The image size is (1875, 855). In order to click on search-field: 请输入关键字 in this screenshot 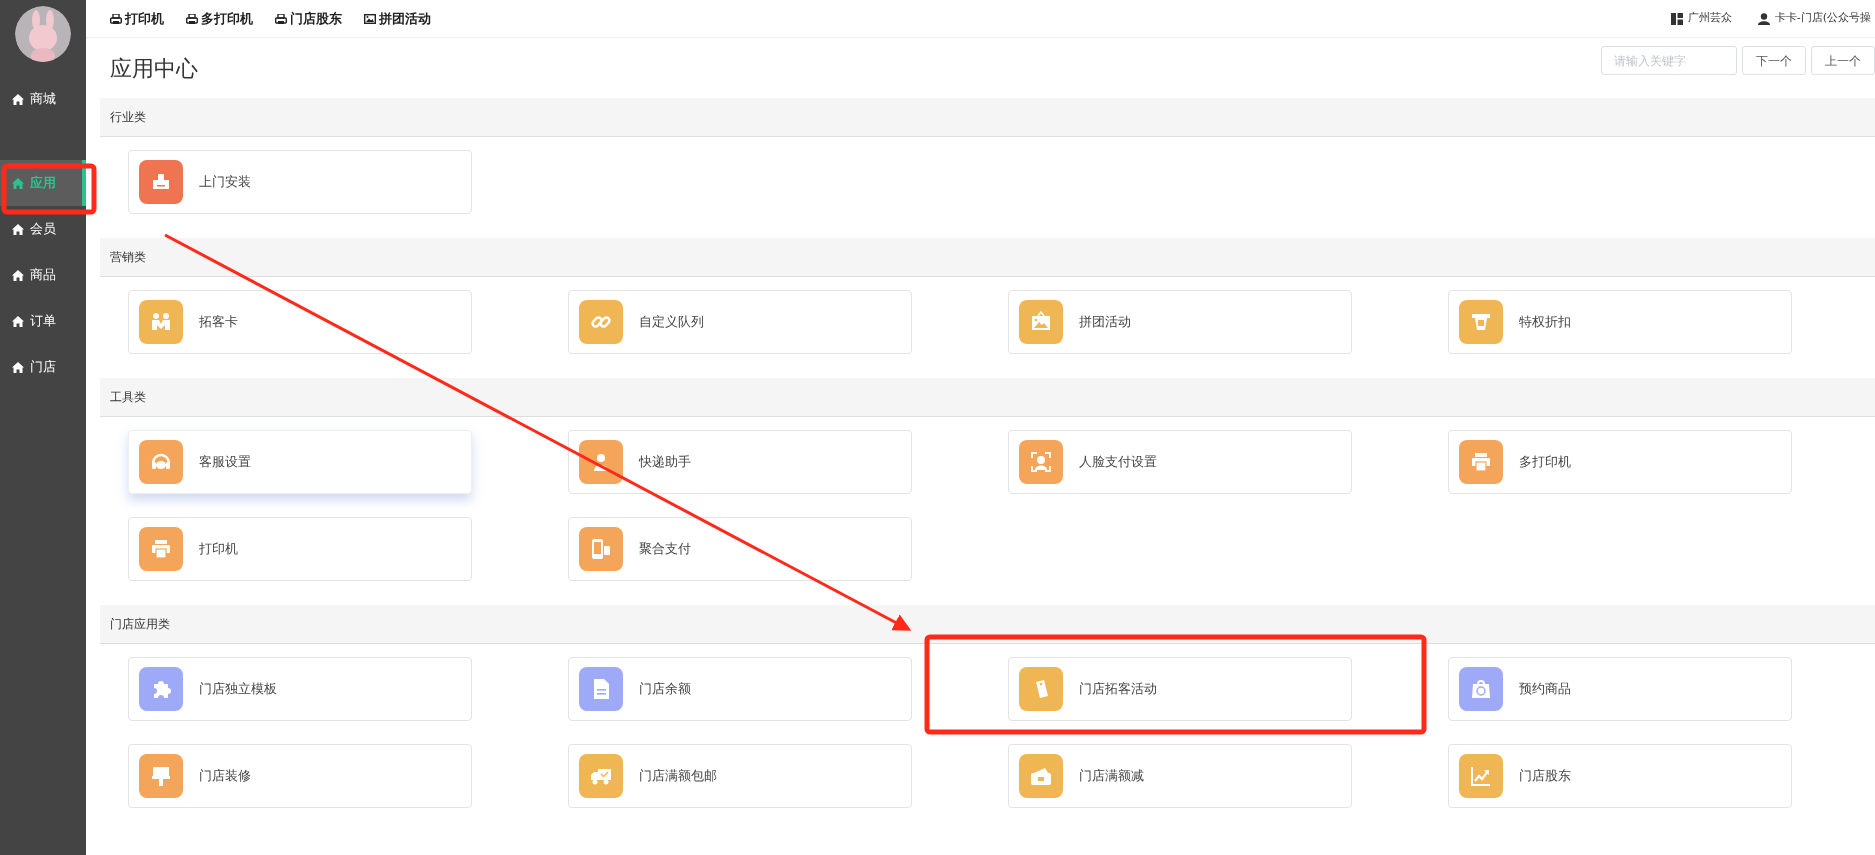, I will do `click(1669, 60)`.